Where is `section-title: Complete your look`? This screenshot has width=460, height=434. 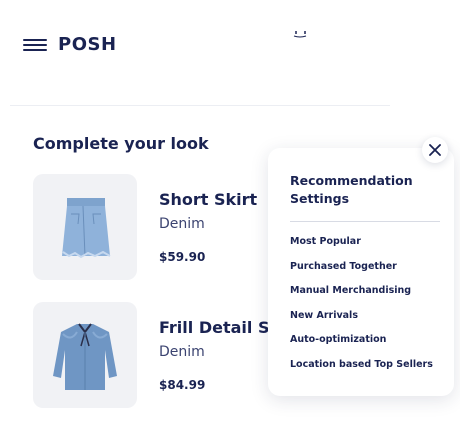
section-title: Complete your look is located at coordinates (121, 143).